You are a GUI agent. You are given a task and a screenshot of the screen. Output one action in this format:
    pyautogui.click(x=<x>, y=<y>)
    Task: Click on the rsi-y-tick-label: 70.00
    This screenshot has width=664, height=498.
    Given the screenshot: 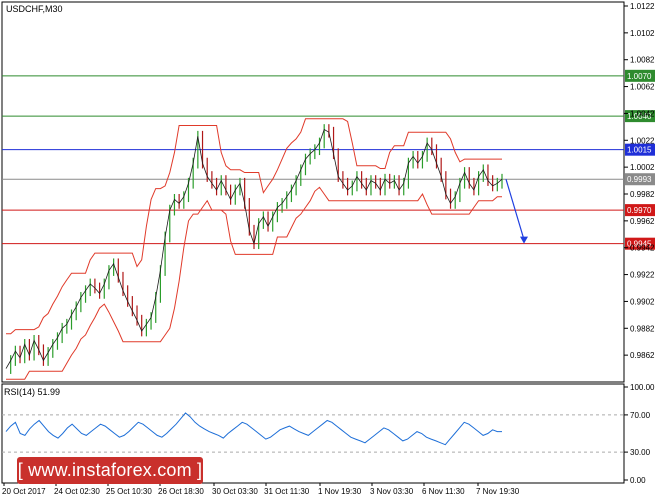 What is the action you would take?
    pyautogui.click(x=640, y=415)
    